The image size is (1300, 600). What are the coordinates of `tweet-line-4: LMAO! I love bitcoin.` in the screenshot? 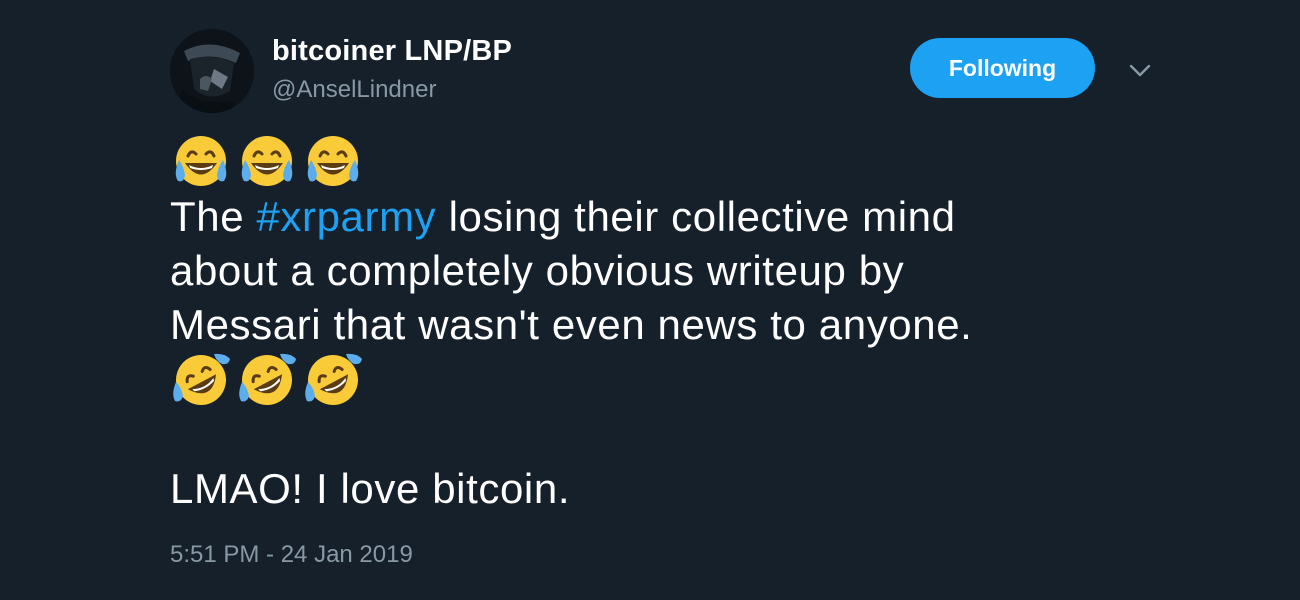 It's located at (370, 488).